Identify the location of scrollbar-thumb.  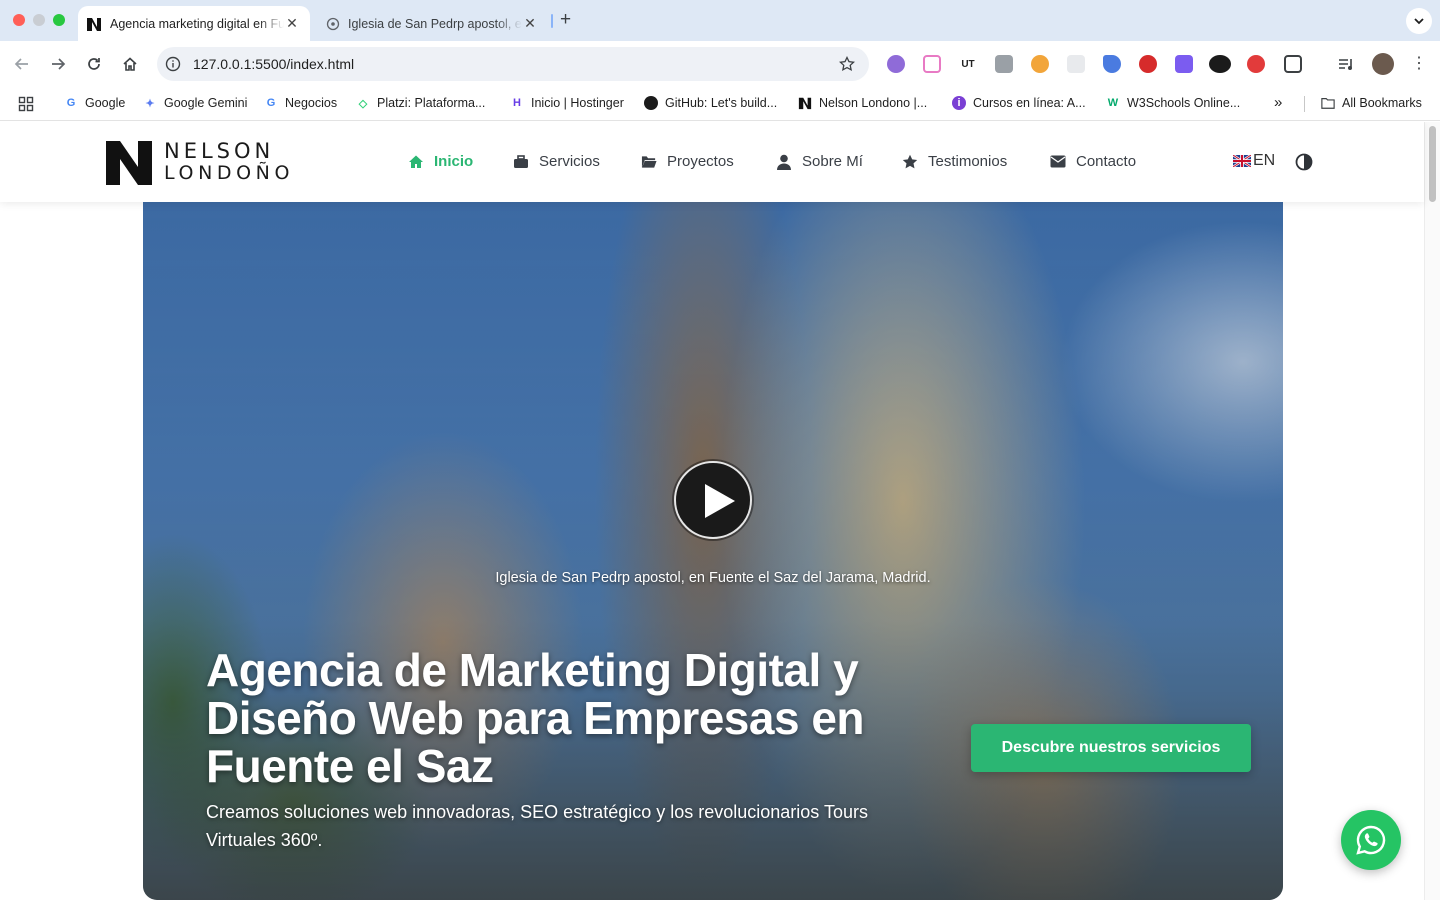
(1432, 164).